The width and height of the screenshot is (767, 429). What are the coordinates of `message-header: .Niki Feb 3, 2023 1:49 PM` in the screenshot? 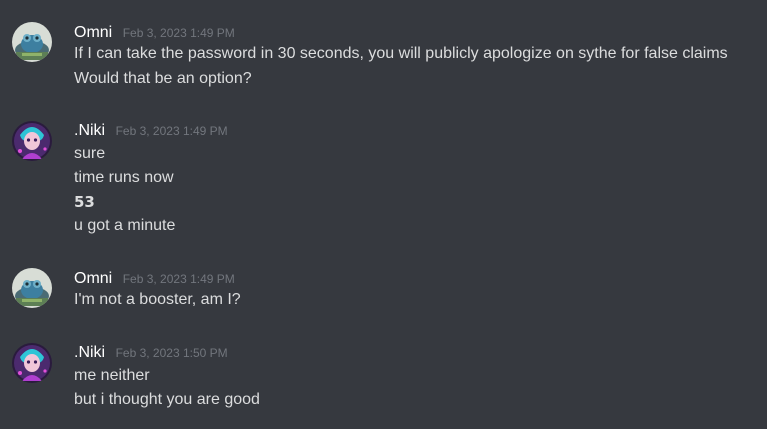 It's located at (151, 132).